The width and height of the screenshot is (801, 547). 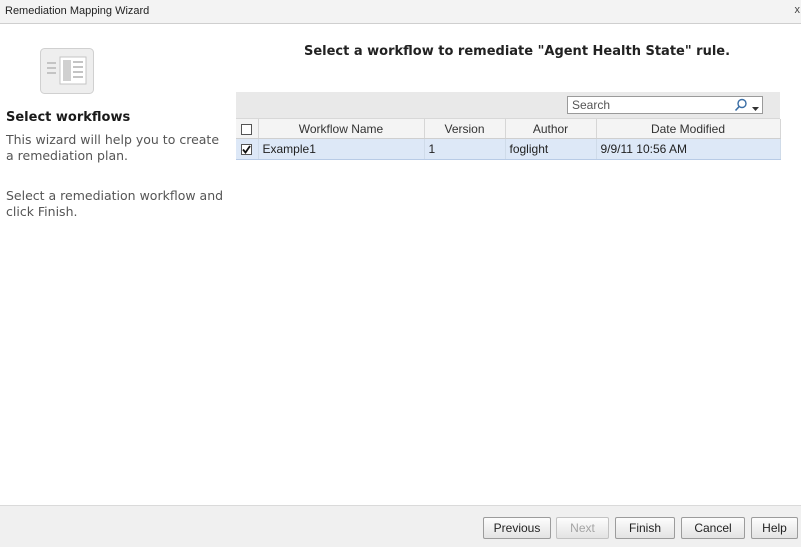 What do you see at coordinates (508, 105) in the screenshot?
I see `grid-toolbar` at bounding box center [508, 105].